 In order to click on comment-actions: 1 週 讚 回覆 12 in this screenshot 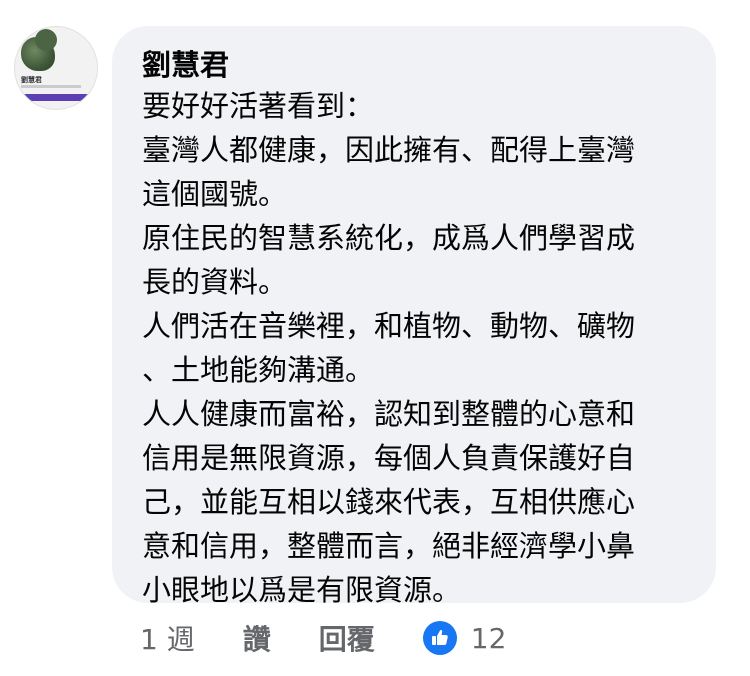, I will do `click(323, 638)`.